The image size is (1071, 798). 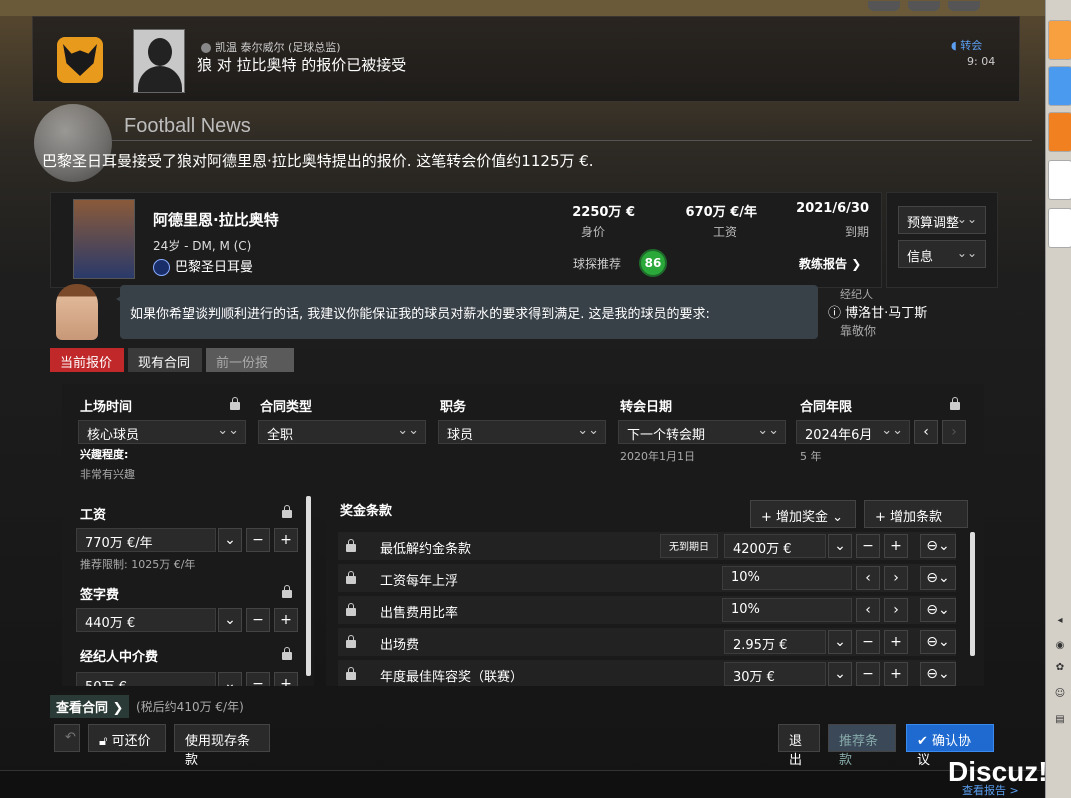 I want to click on view-report-link: 查看报告 >, so click(x=990, y=790).